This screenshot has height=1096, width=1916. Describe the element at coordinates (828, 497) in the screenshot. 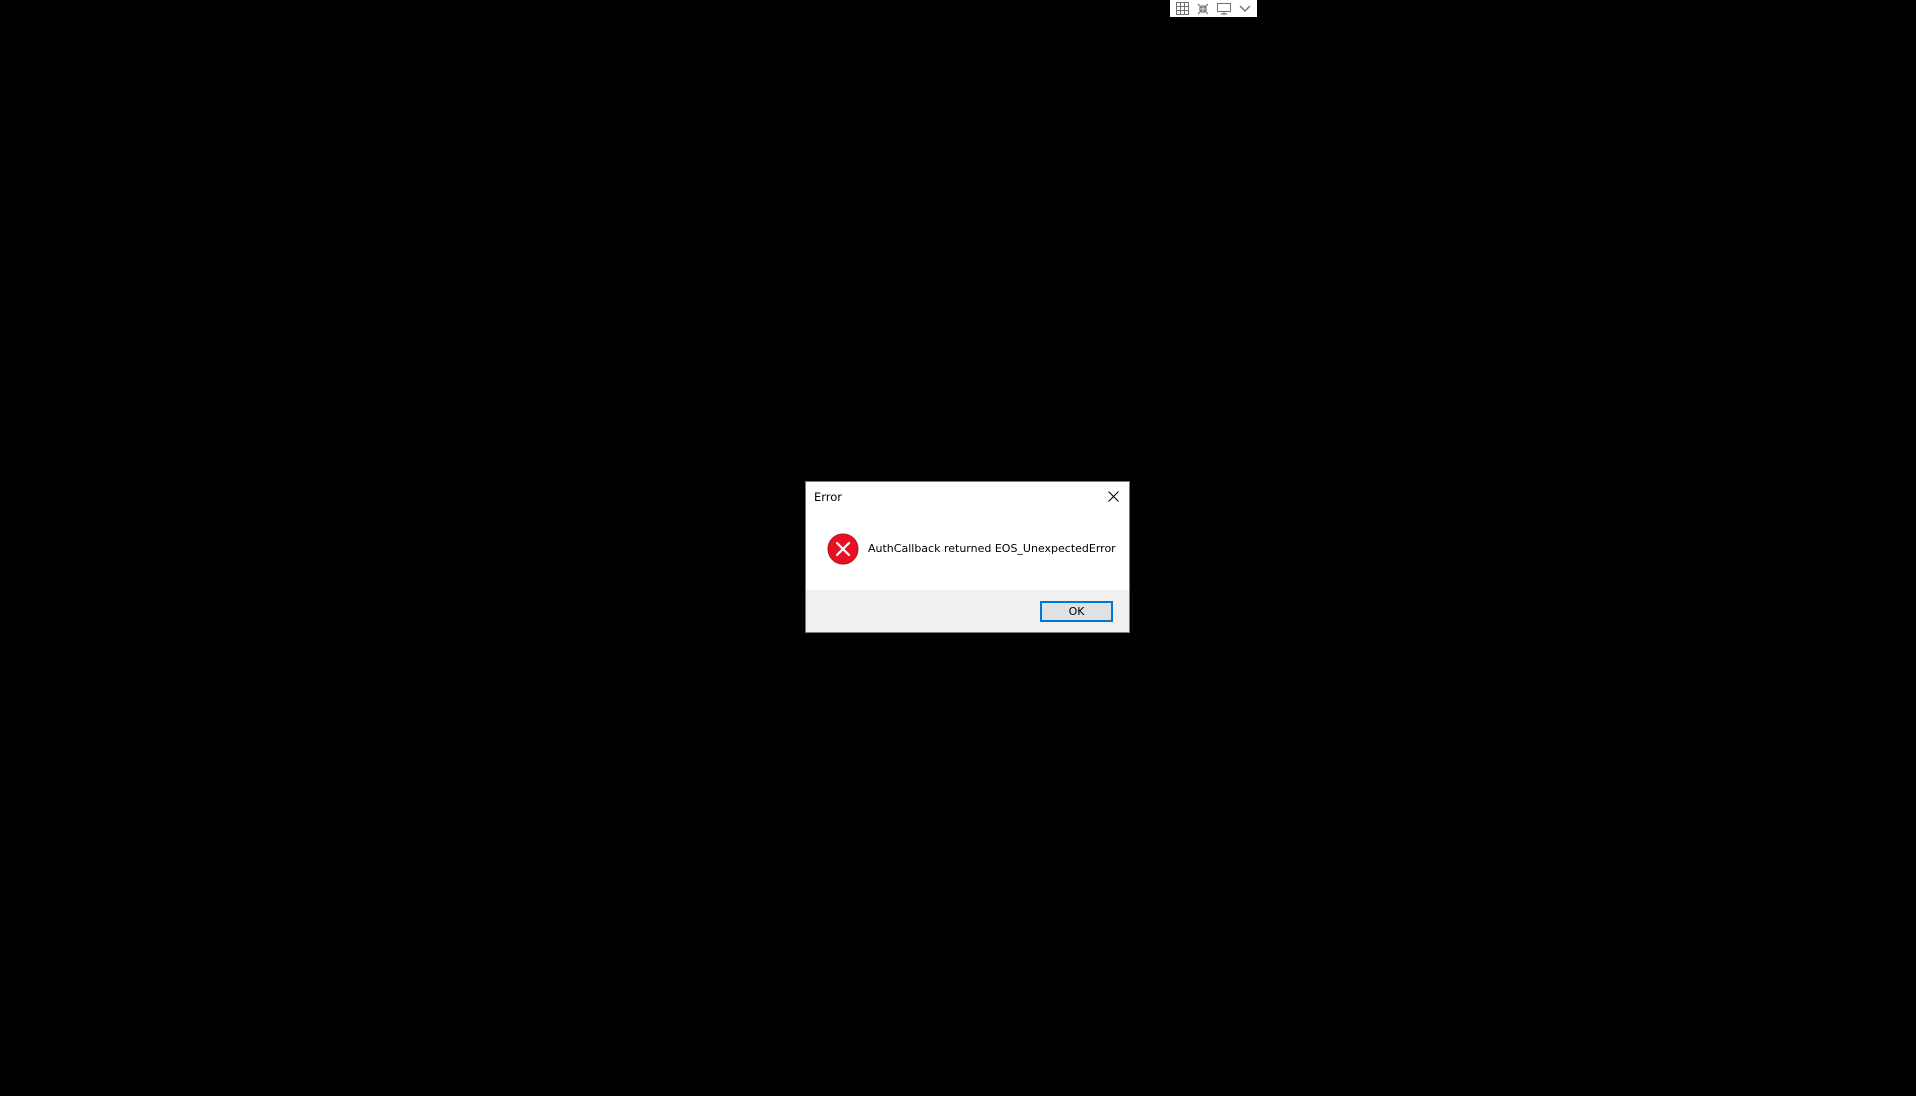

I see `dialog-title: Error` at that location.